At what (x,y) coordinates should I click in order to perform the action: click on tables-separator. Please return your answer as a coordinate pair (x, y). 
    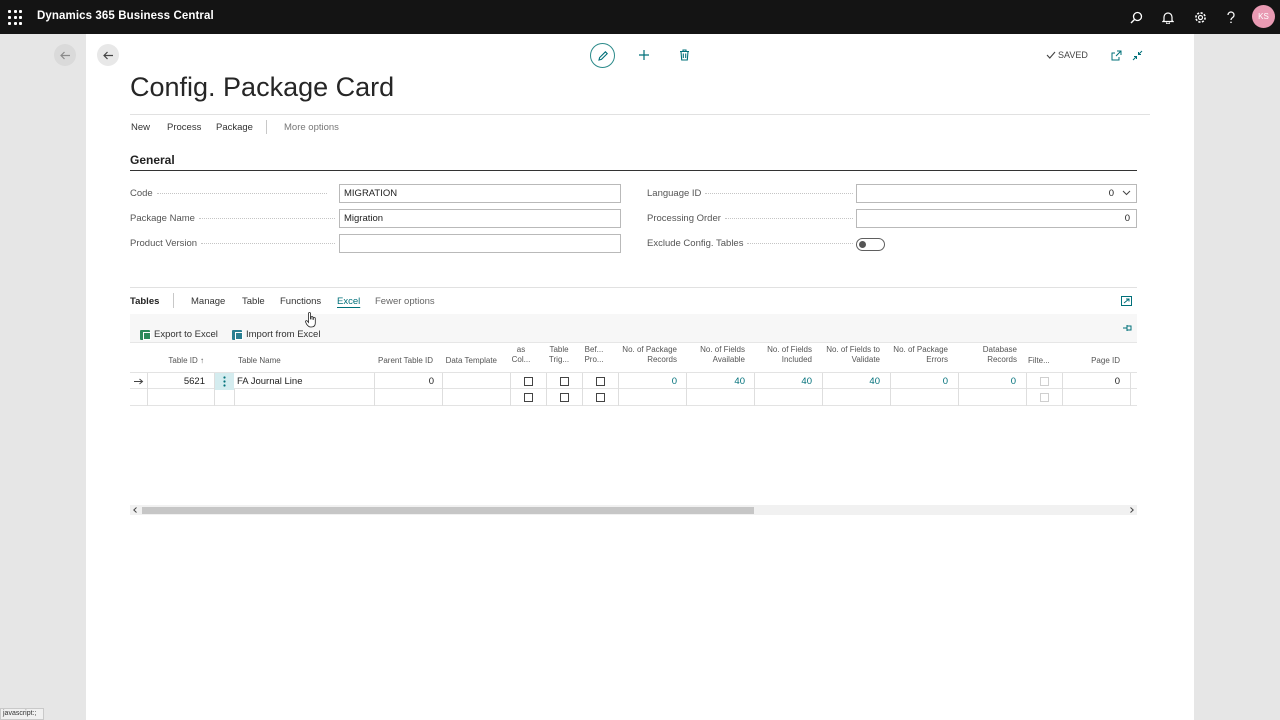
    Looking at the image, I should click on (173, 300).